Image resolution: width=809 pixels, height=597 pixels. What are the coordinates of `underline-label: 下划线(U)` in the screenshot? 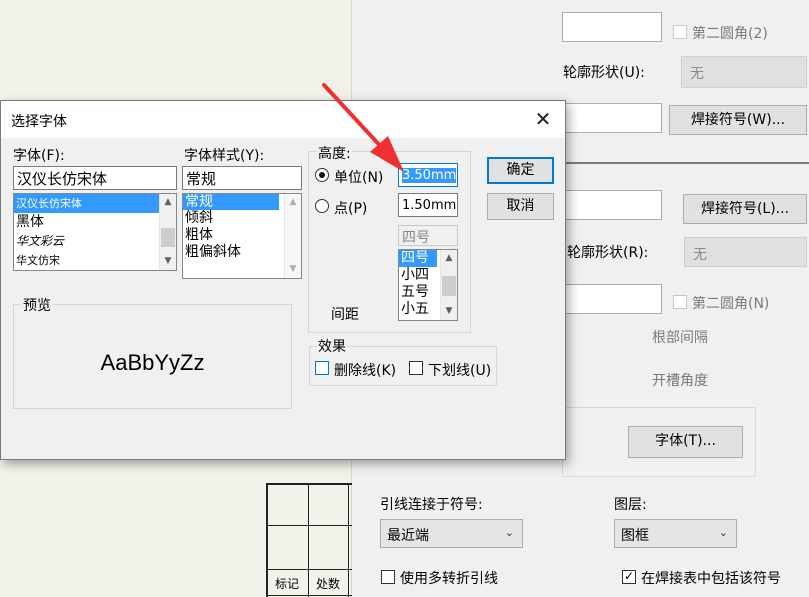 It's located at (460, 371).